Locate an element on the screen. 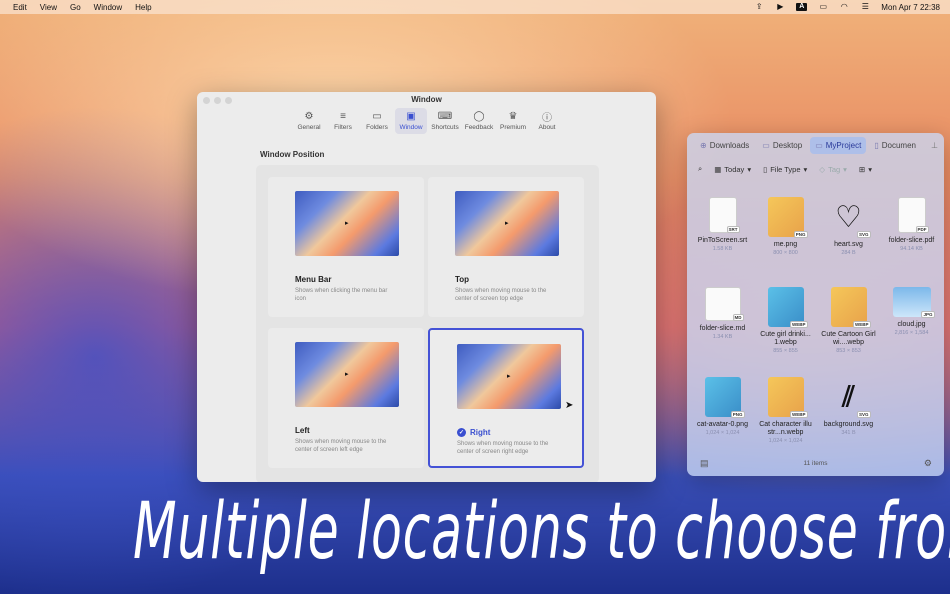  file-type-badge: PNG is located at coordinates (737, 414).